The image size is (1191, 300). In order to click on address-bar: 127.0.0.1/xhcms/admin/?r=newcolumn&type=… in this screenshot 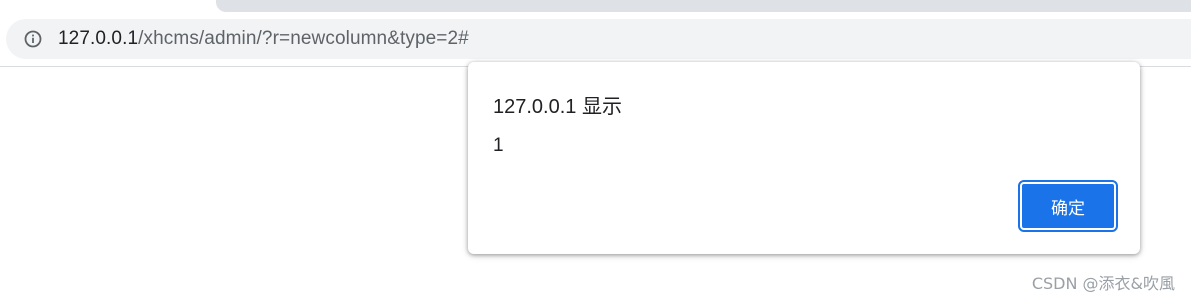, I will do `click(598, 39)`.